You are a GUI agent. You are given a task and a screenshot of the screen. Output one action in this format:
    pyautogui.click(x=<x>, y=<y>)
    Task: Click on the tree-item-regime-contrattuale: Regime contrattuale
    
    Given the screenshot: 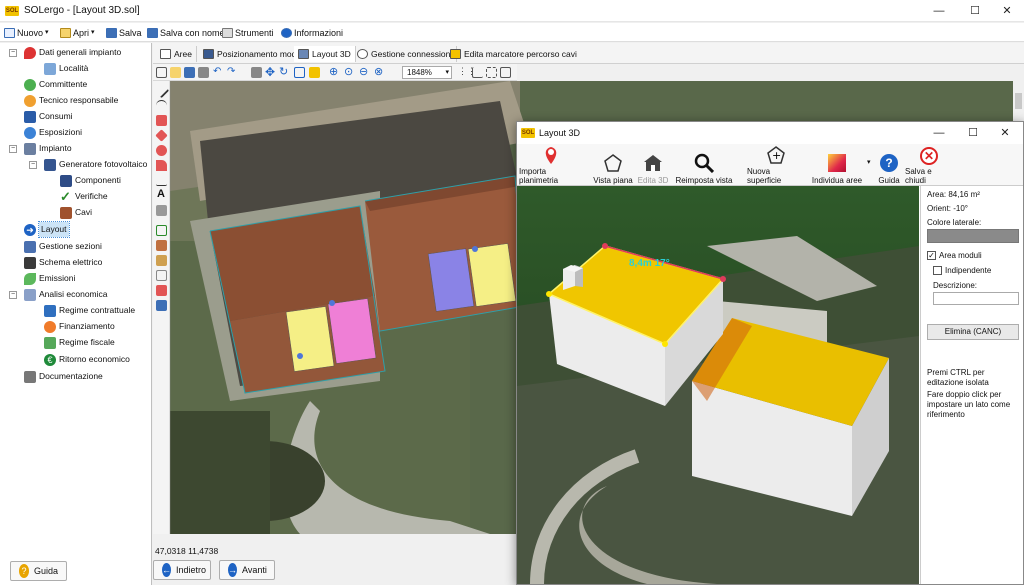 What is the action you would take?
    pyautogui.click(x=89, y=310)
    